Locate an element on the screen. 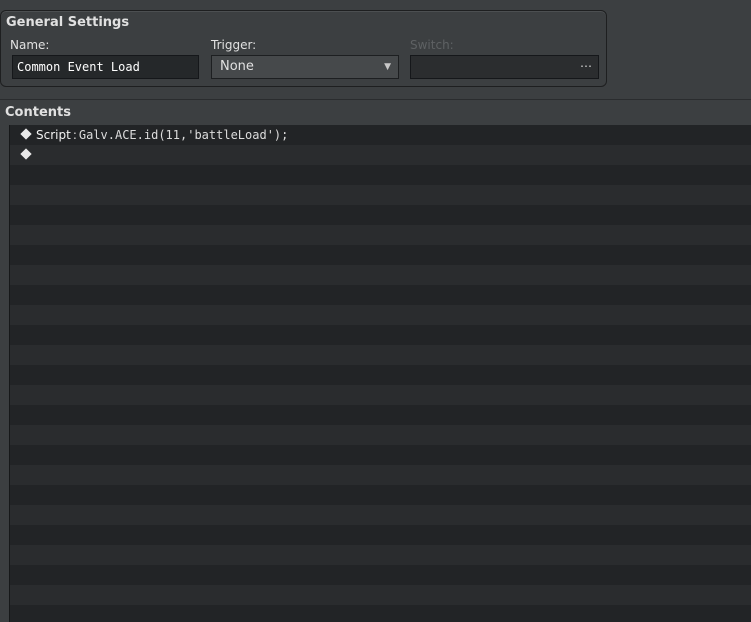 This screenshot has height=622, width=751. trigger-select-value: None is located at coordinates (237, 66).